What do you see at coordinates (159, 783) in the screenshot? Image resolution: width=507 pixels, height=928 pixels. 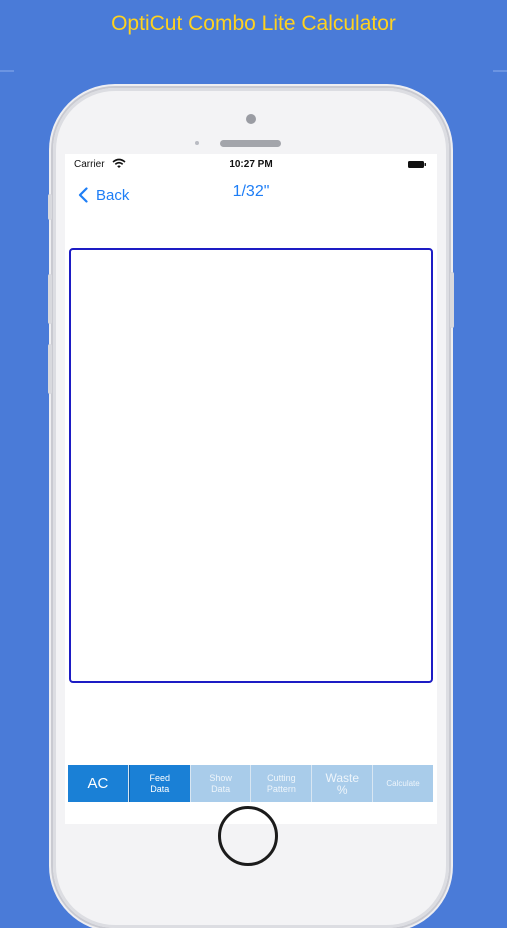 I see `feed-data-button: Feed Data` at bounding box center [159, 783].